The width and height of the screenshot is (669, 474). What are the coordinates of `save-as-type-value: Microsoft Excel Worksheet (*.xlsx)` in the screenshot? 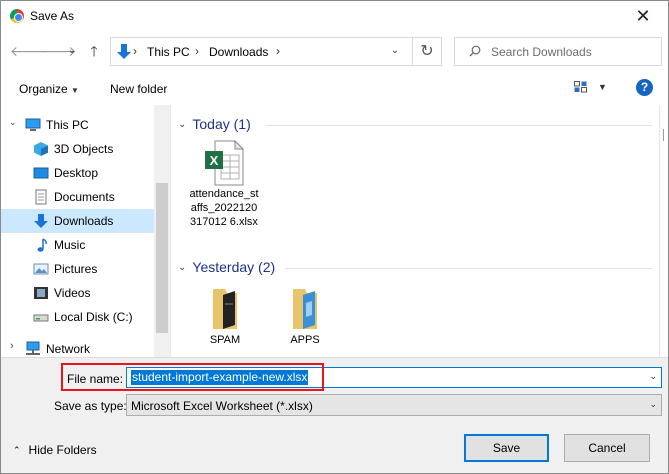 It's located at (222, 406).